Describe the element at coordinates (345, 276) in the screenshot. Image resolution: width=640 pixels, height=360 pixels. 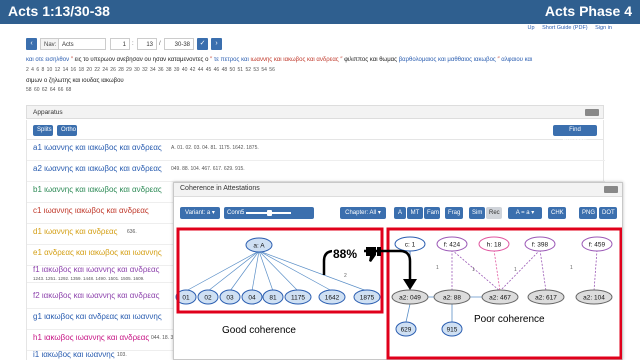
I see `edge-label: 2` at that location.